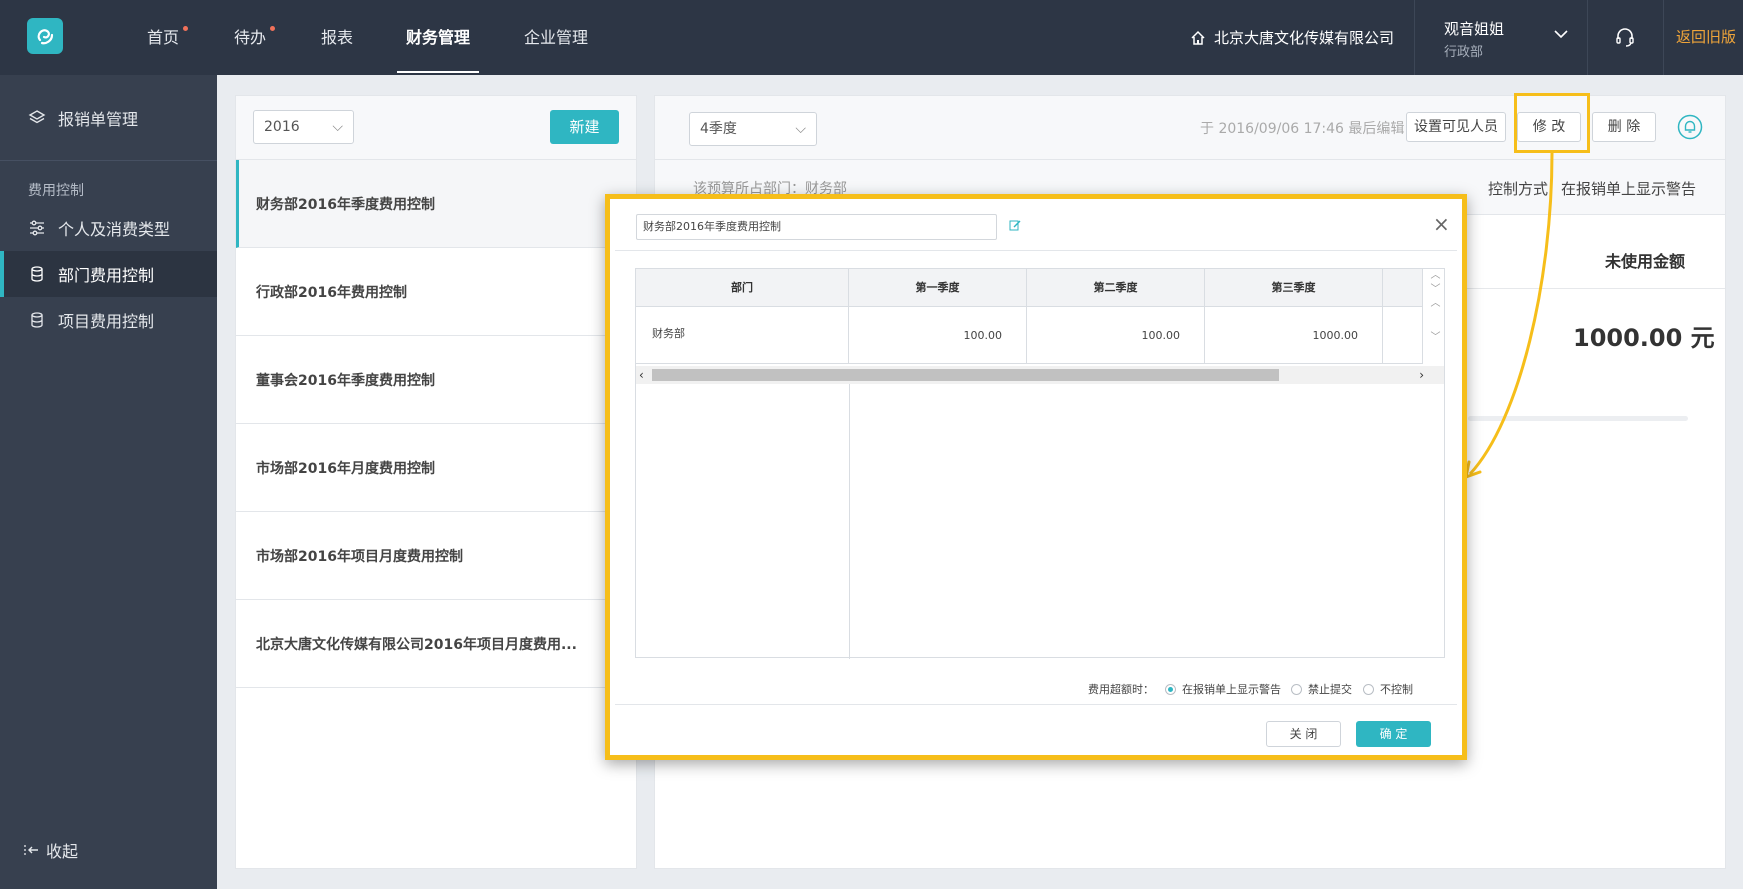 The width and height of the screenshot is (1743, 889). Describe the element at coordinates (641, 375) in the screenshot. I see `scroll-left-icon: ‹` at that location.